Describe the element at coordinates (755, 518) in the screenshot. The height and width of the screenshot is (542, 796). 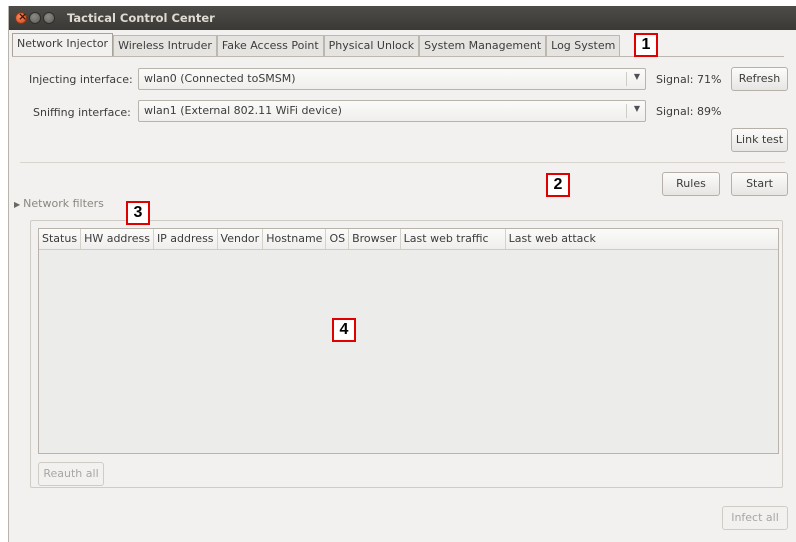
I see `infect-all-button: Infect all` at that location.